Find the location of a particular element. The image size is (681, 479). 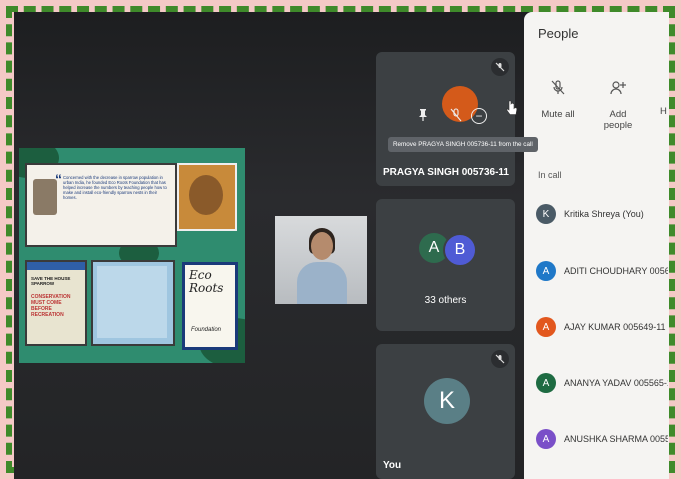

eco-roots-logo: Eco Roots Foundation is located at coordinates (210, 306).